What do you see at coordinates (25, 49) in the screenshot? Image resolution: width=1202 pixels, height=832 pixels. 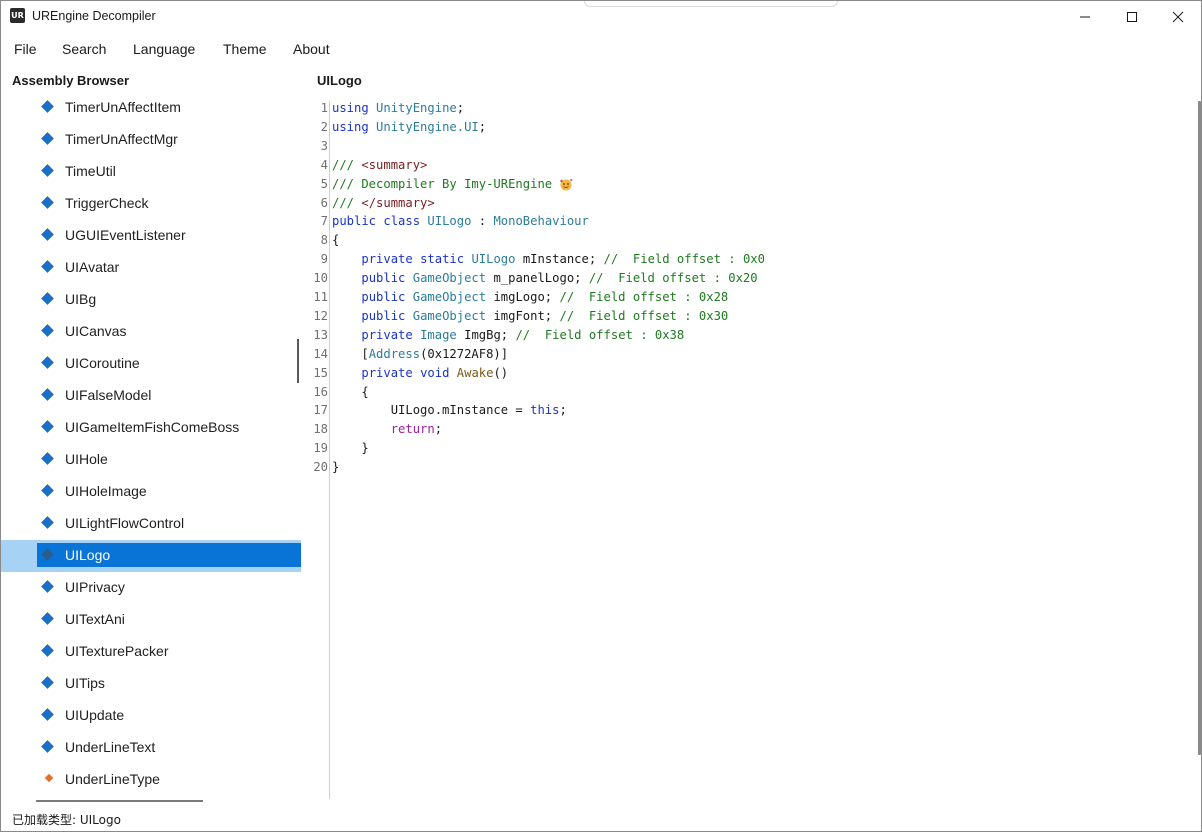 I see `menu-file: File` at bounding box center [25, 49].